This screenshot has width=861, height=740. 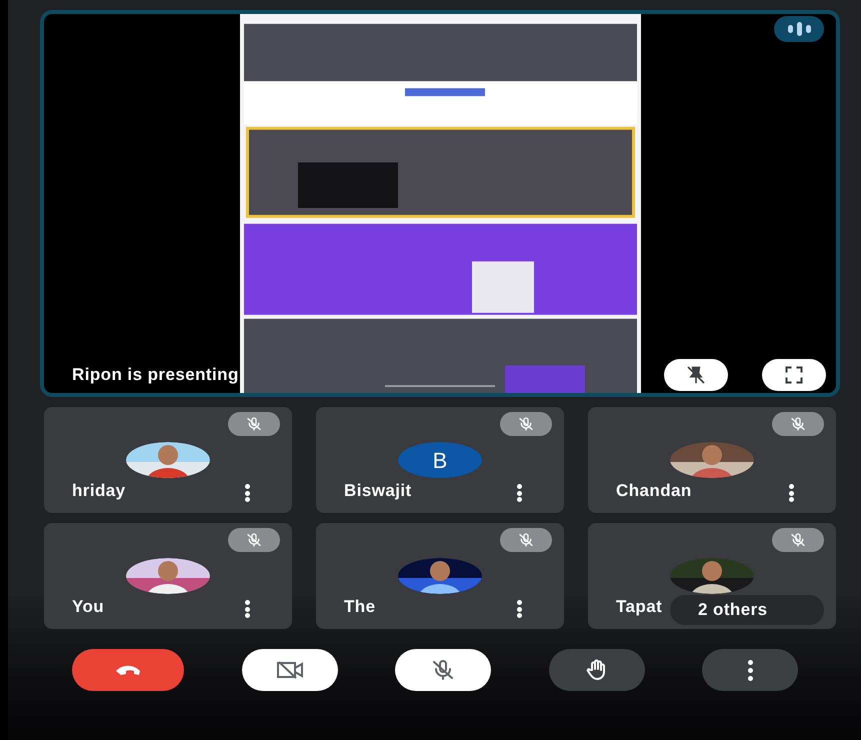 I want to click on participant-name: The, so click(x=360, y=607).